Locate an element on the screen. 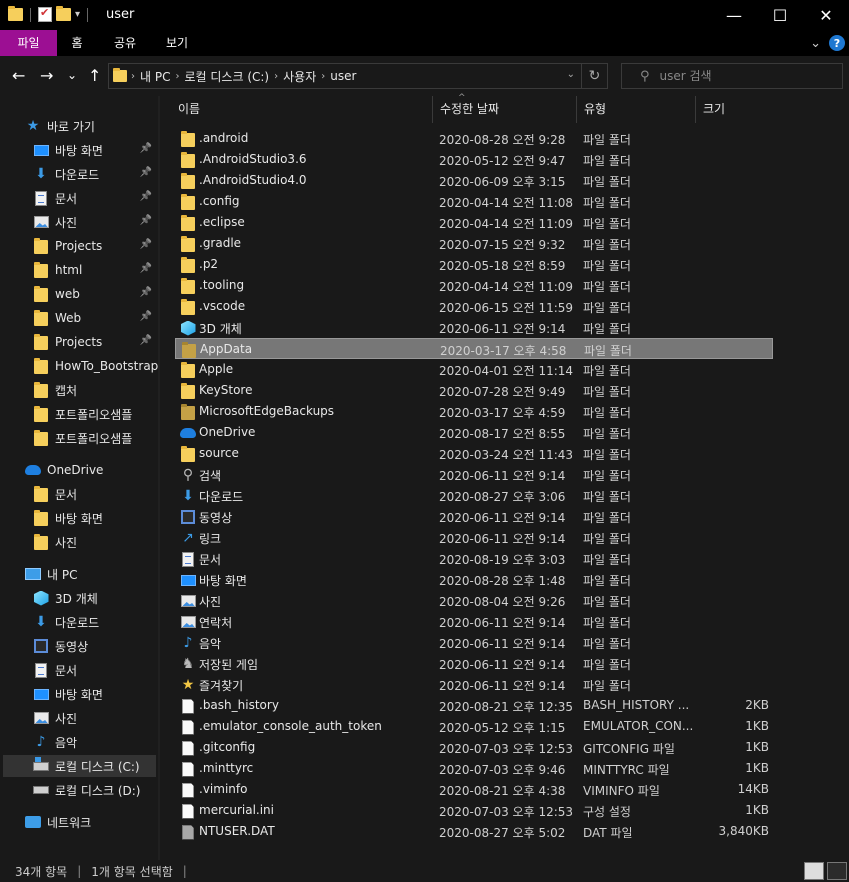 Image resolution: width=849 pixels, height=882 pixels. sidebar-item: 3D 개체 is located at coordinates (79, 598).